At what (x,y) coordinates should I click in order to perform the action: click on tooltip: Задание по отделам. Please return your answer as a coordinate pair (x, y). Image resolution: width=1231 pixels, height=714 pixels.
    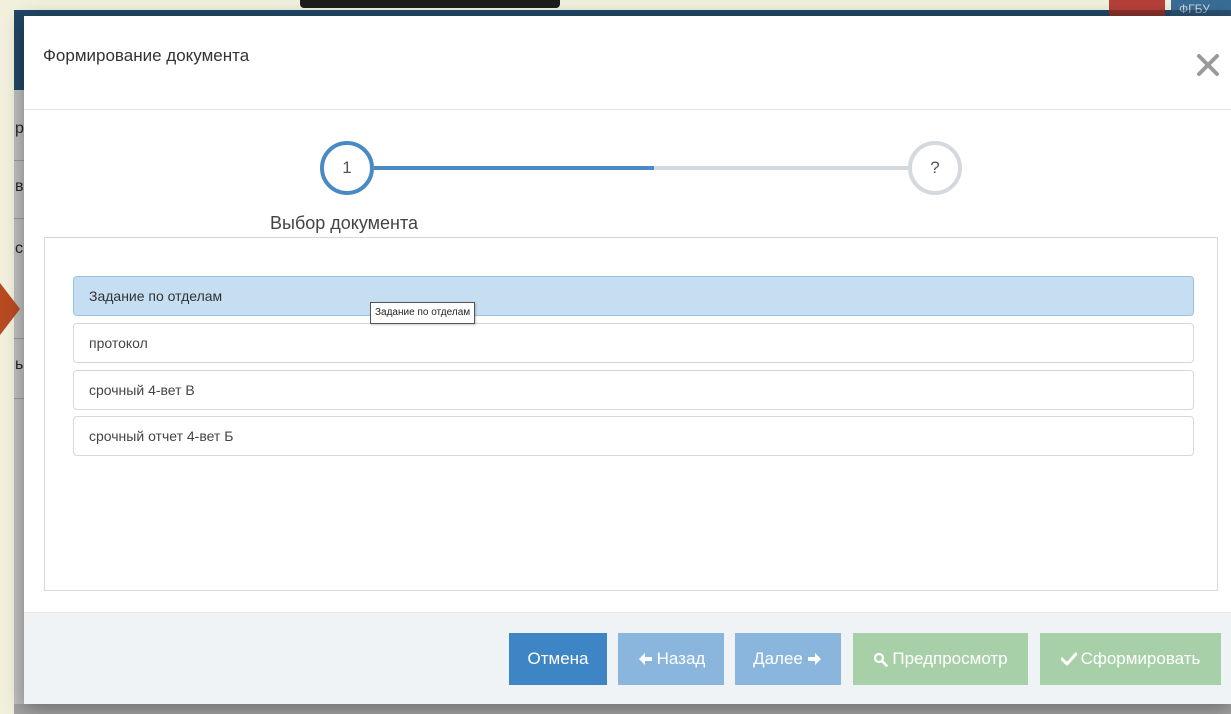
    Looking at the image, I should click on (423, 313).